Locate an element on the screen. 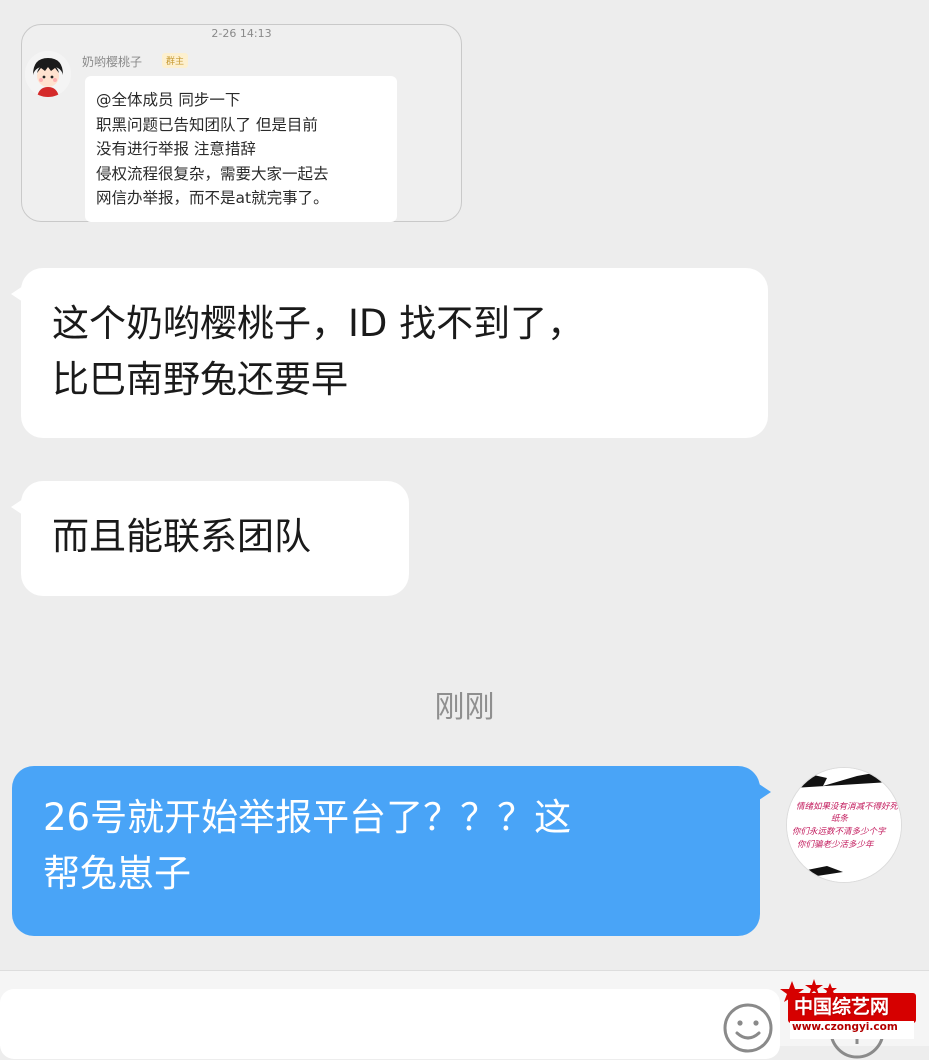  message-text-line: 而且能联系团队 is located at coordinates (181, 536).